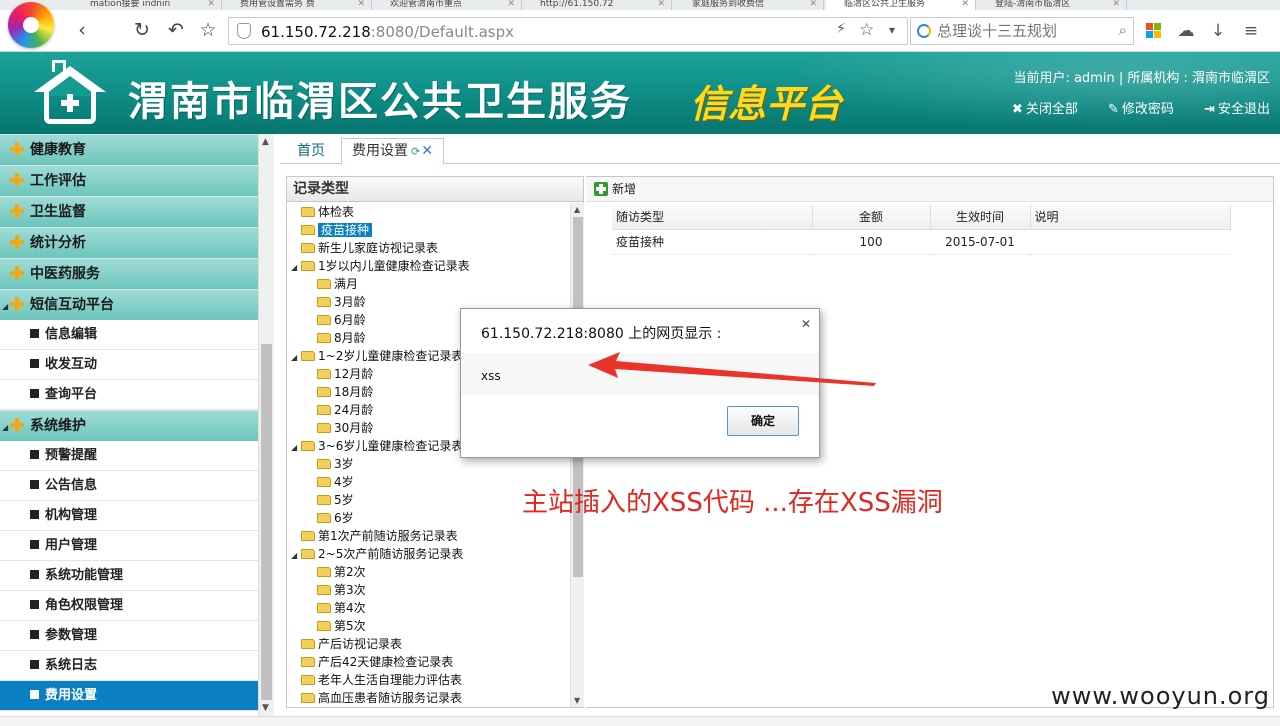 The image size is (1280, 726). What do you see at coordinates (387, 32) in the screenshot?
I see `address-url: 61.150.72.218:8080/Default.aspx` at bounding box center [387, 32].